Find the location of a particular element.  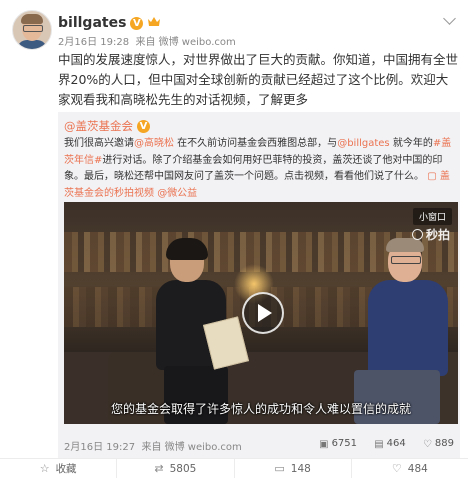

comment-count: 148 is located at coordinates (300, 468).